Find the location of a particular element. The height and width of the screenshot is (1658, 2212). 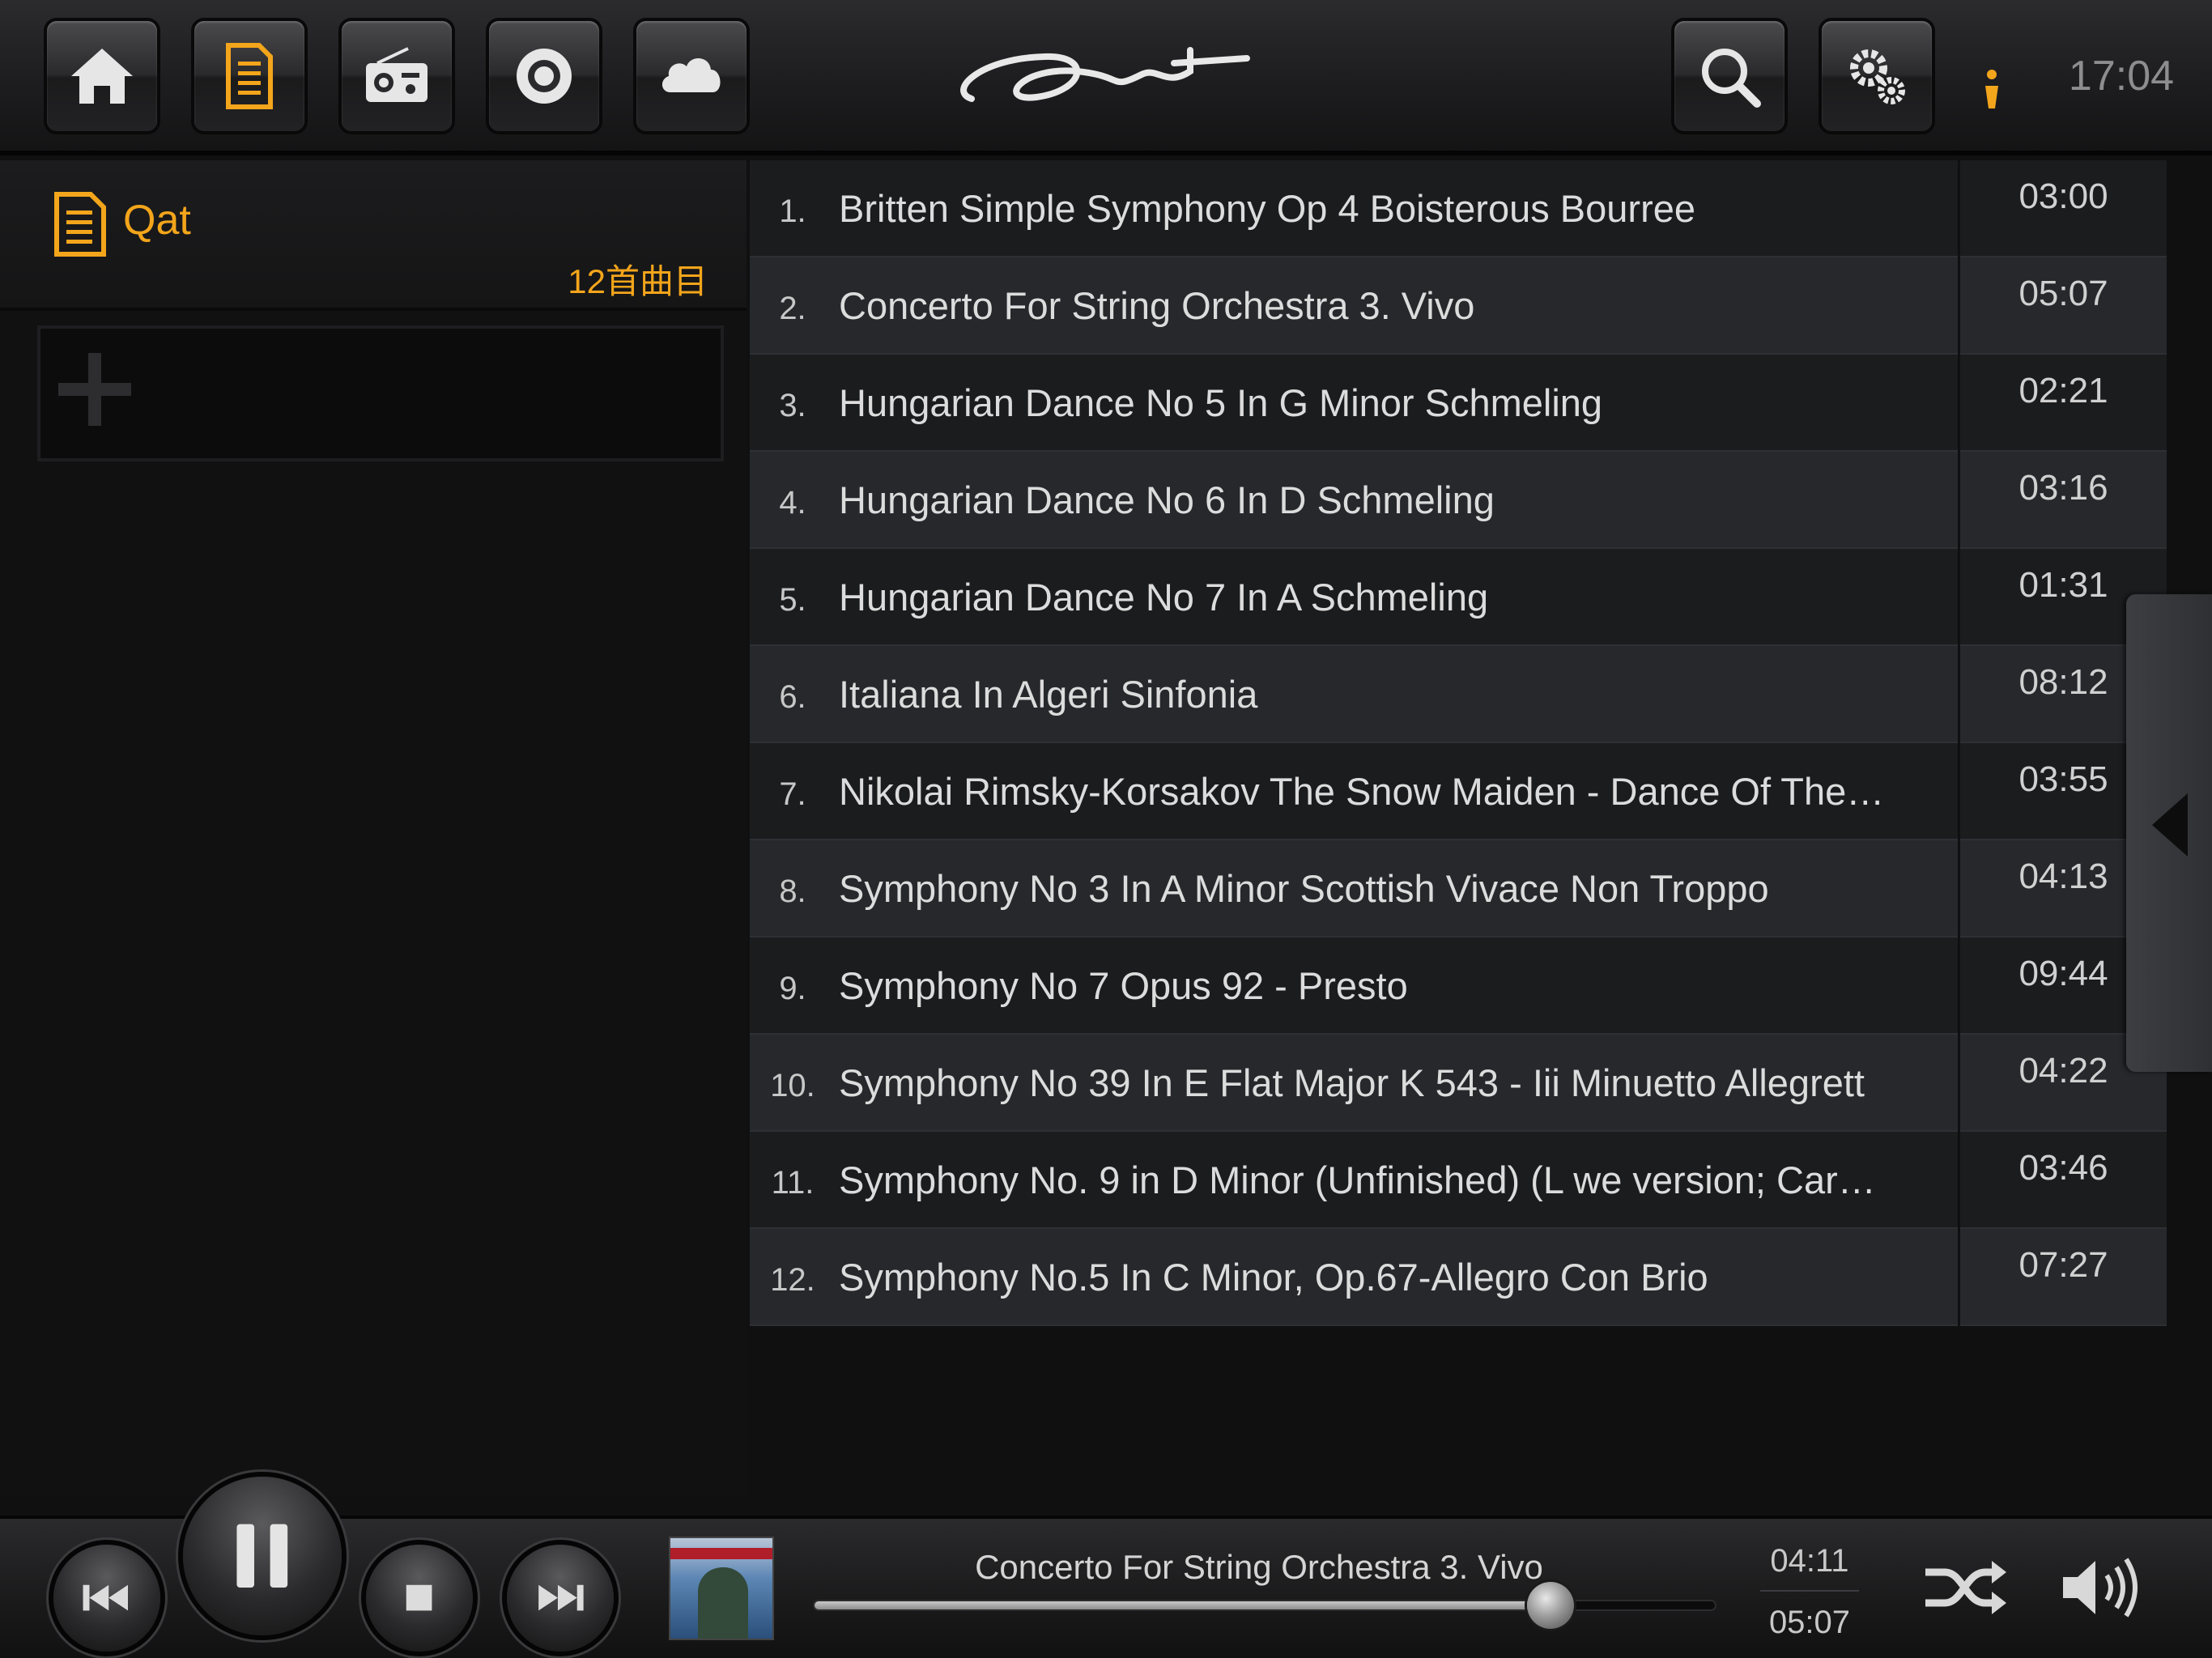

previous-button is located at coordinates (106, 1598).